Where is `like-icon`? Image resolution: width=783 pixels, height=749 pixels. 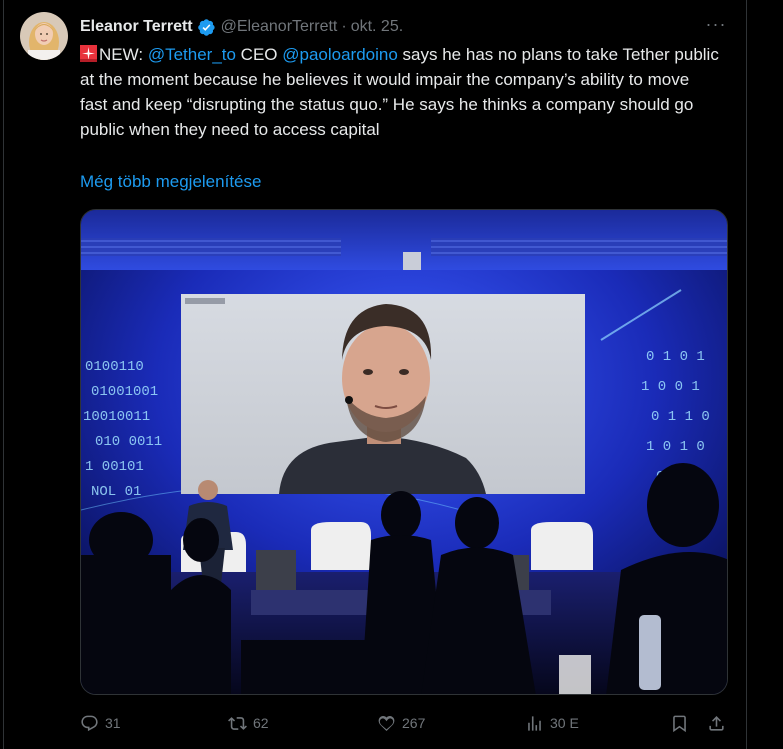
like-icon is located at coordinates (386, 723).